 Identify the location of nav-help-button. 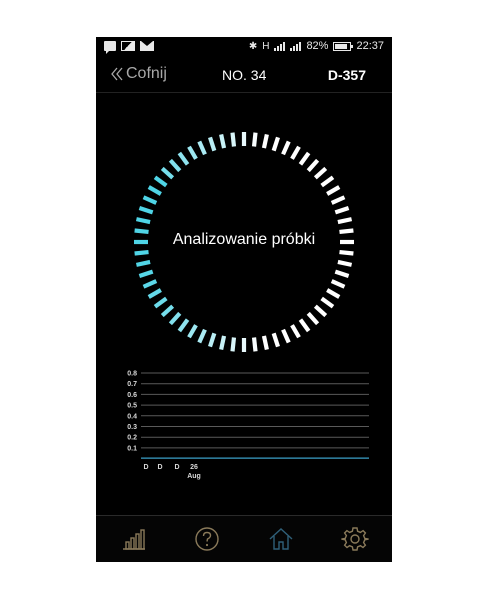
(207, 539).